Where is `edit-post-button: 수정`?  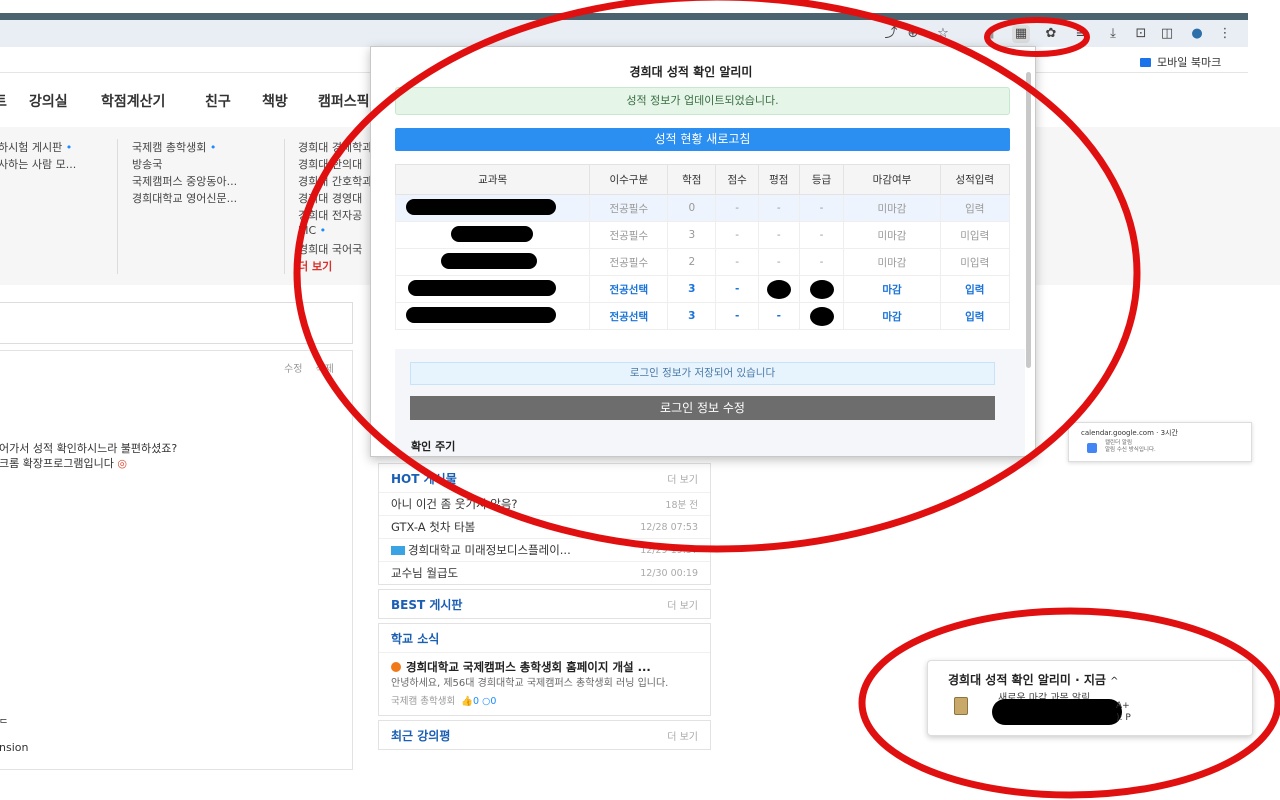 edit-post-button: 수정 is located at coordinates (293, 369).